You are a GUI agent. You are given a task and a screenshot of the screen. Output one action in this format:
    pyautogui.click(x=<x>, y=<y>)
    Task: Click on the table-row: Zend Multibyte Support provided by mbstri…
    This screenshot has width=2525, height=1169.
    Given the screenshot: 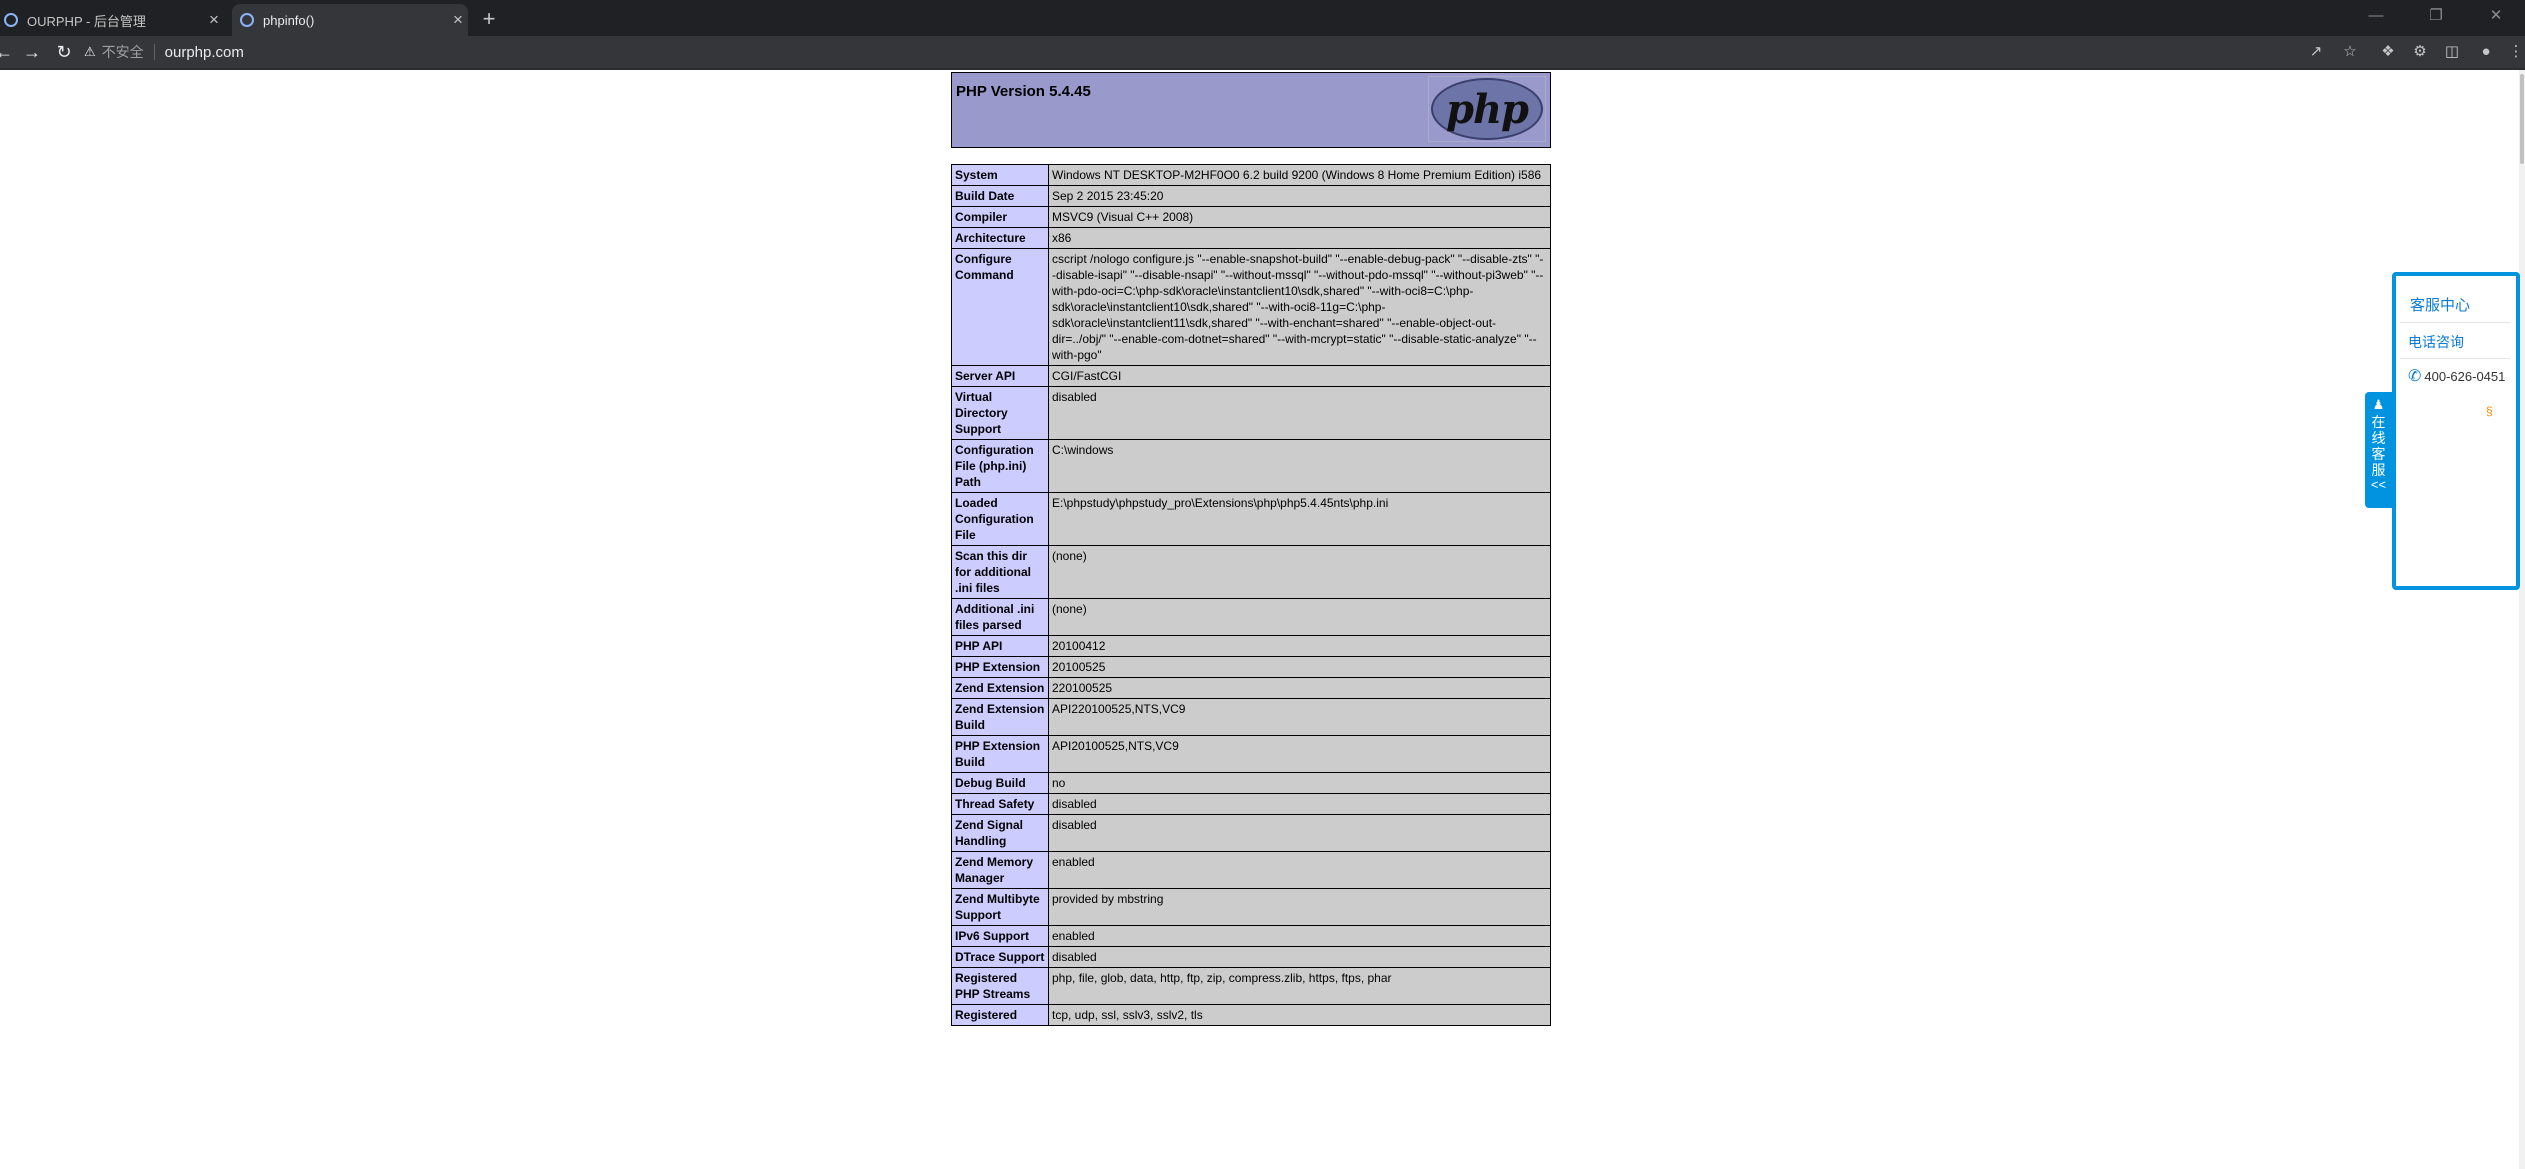 What is the action you would take?
    pyautogui.click(x=1251, y=907)
    